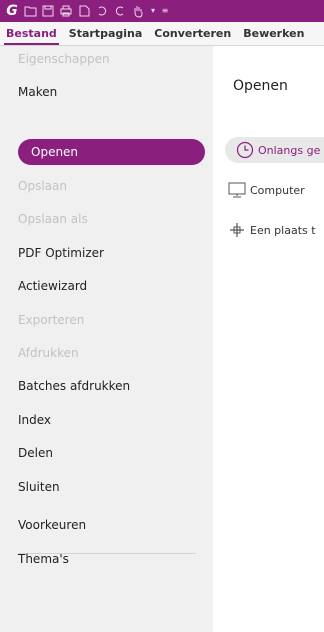 This screenshot has width=324, height=632. I want to click on sidebar-item-actiewizard: Actiewizard, so click(102, 286).